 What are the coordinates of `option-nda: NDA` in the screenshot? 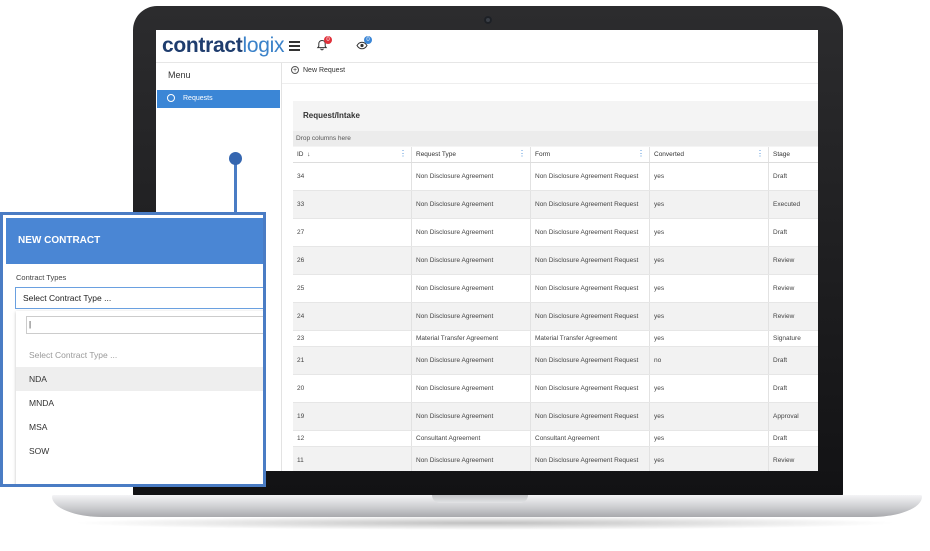 It's located at (139, 379).